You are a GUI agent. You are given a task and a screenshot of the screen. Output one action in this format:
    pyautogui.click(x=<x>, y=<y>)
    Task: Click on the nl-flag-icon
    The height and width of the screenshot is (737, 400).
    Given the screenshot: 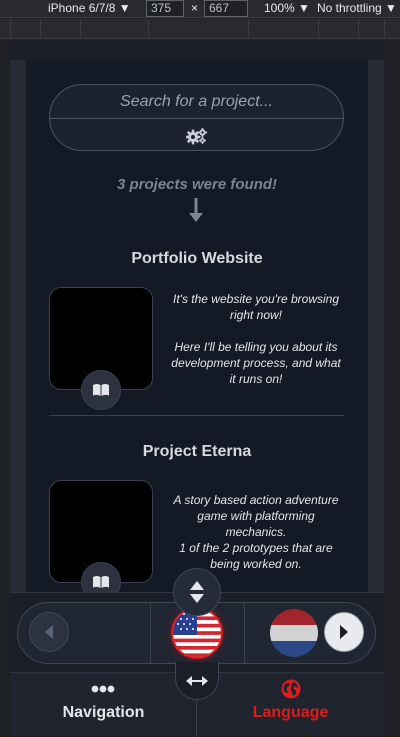 What is the action you would take?
    pyautogui.click(x=294, y=633)
    